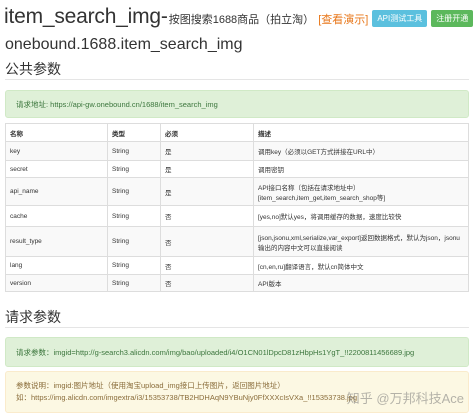 The width and height of the screenshot is (474, 415). I want to click on cell-desc: [cn,en,ru]翻译语言，默认cn简体中文, so click(361, 265).